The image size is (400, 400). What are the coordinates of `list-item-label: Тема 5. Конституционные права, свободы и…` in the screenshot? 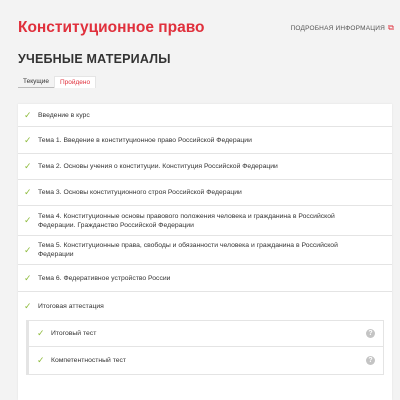 It's located at (188, 250).